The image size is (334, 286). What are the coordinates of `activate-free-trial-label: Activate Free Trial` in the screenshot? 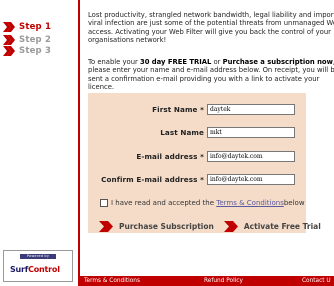 It's located at (282, 226).